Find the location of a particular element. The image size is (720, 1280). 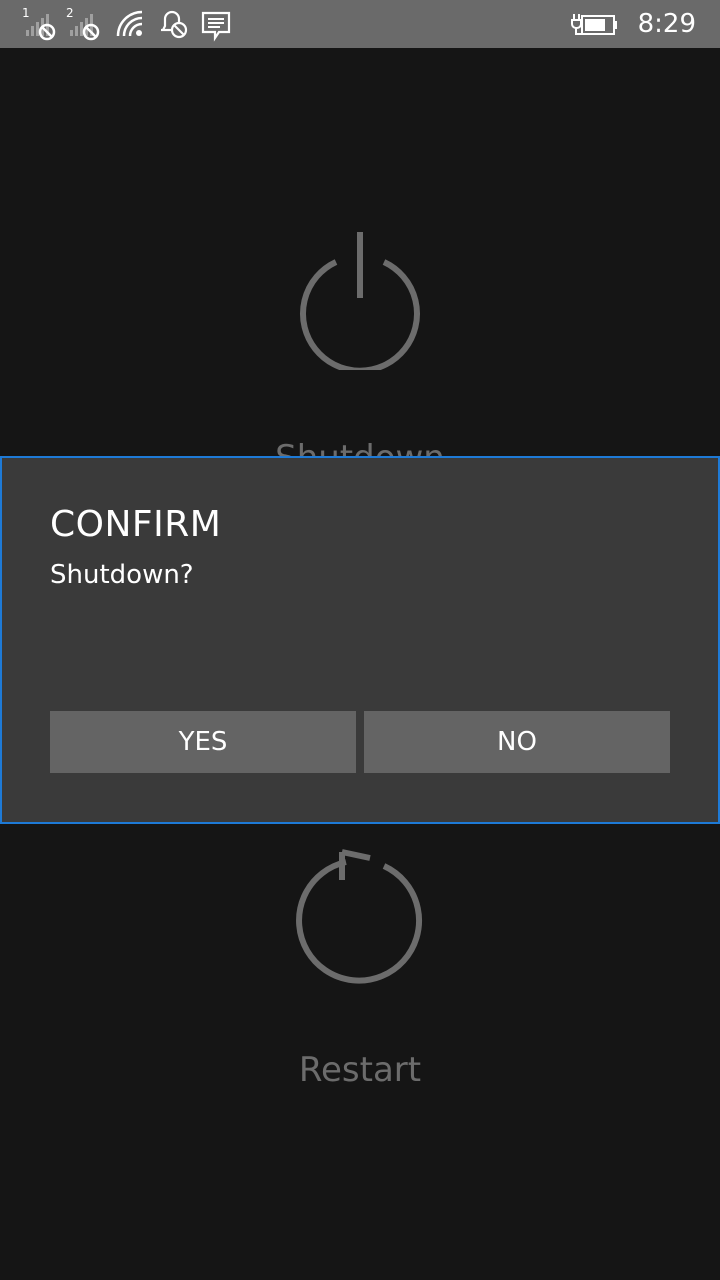

shutdown-label: Shutdown is located at coordinates (360, 446).